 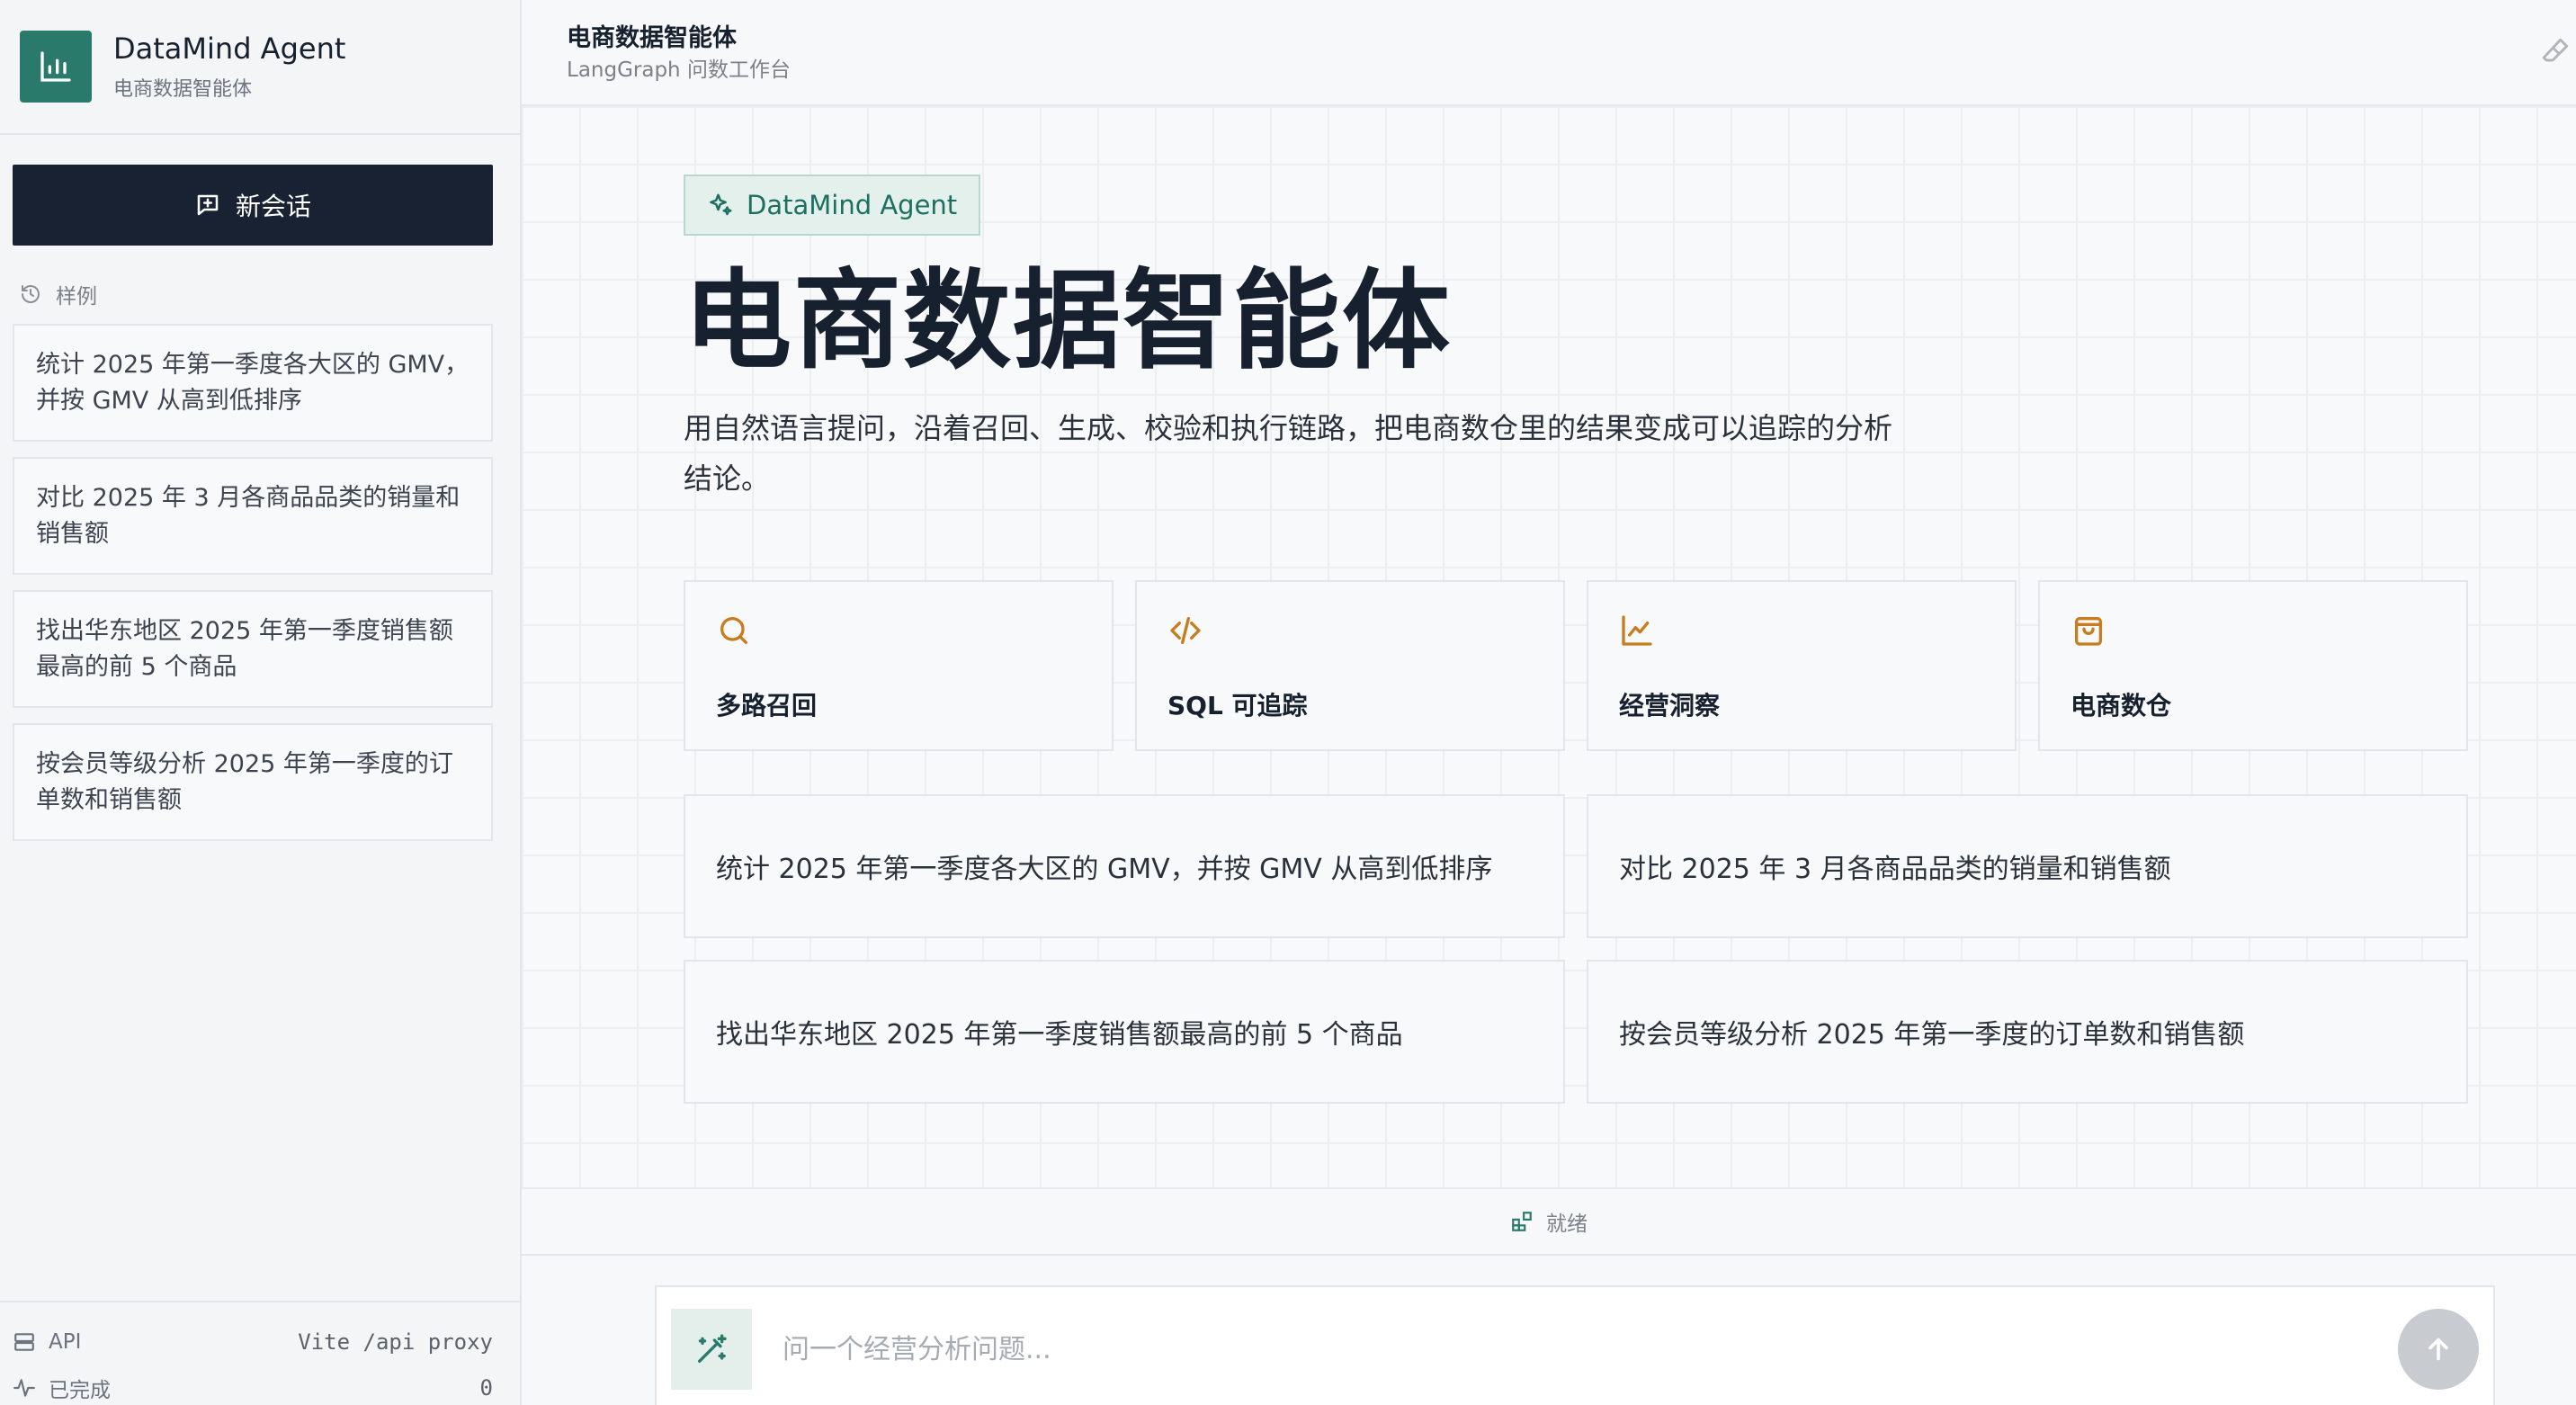 I want to click on examples-header-label: 样例, so click(x=76, y=297).